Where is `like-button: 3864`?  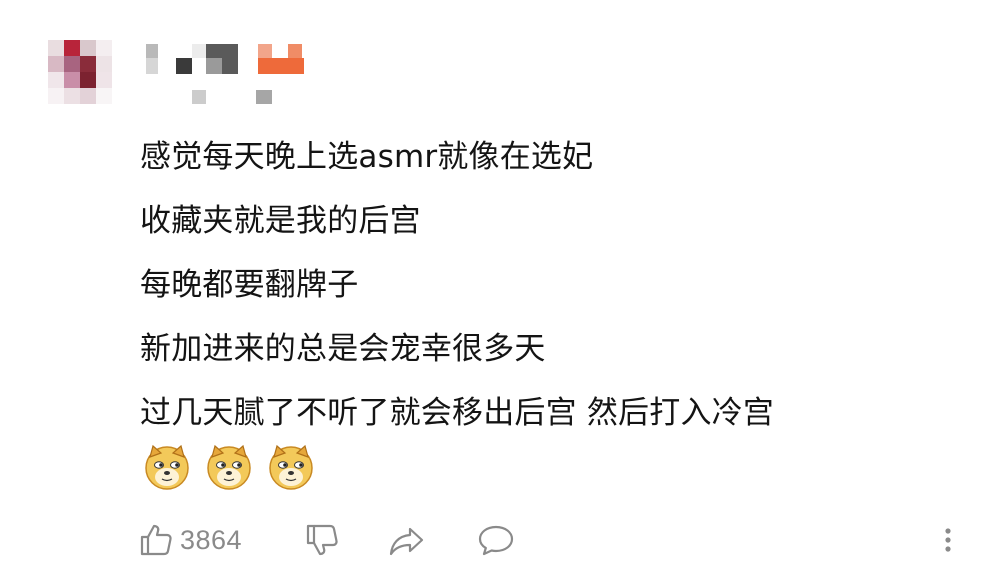 like-button: 3864 is located at coordinates (190, 540).